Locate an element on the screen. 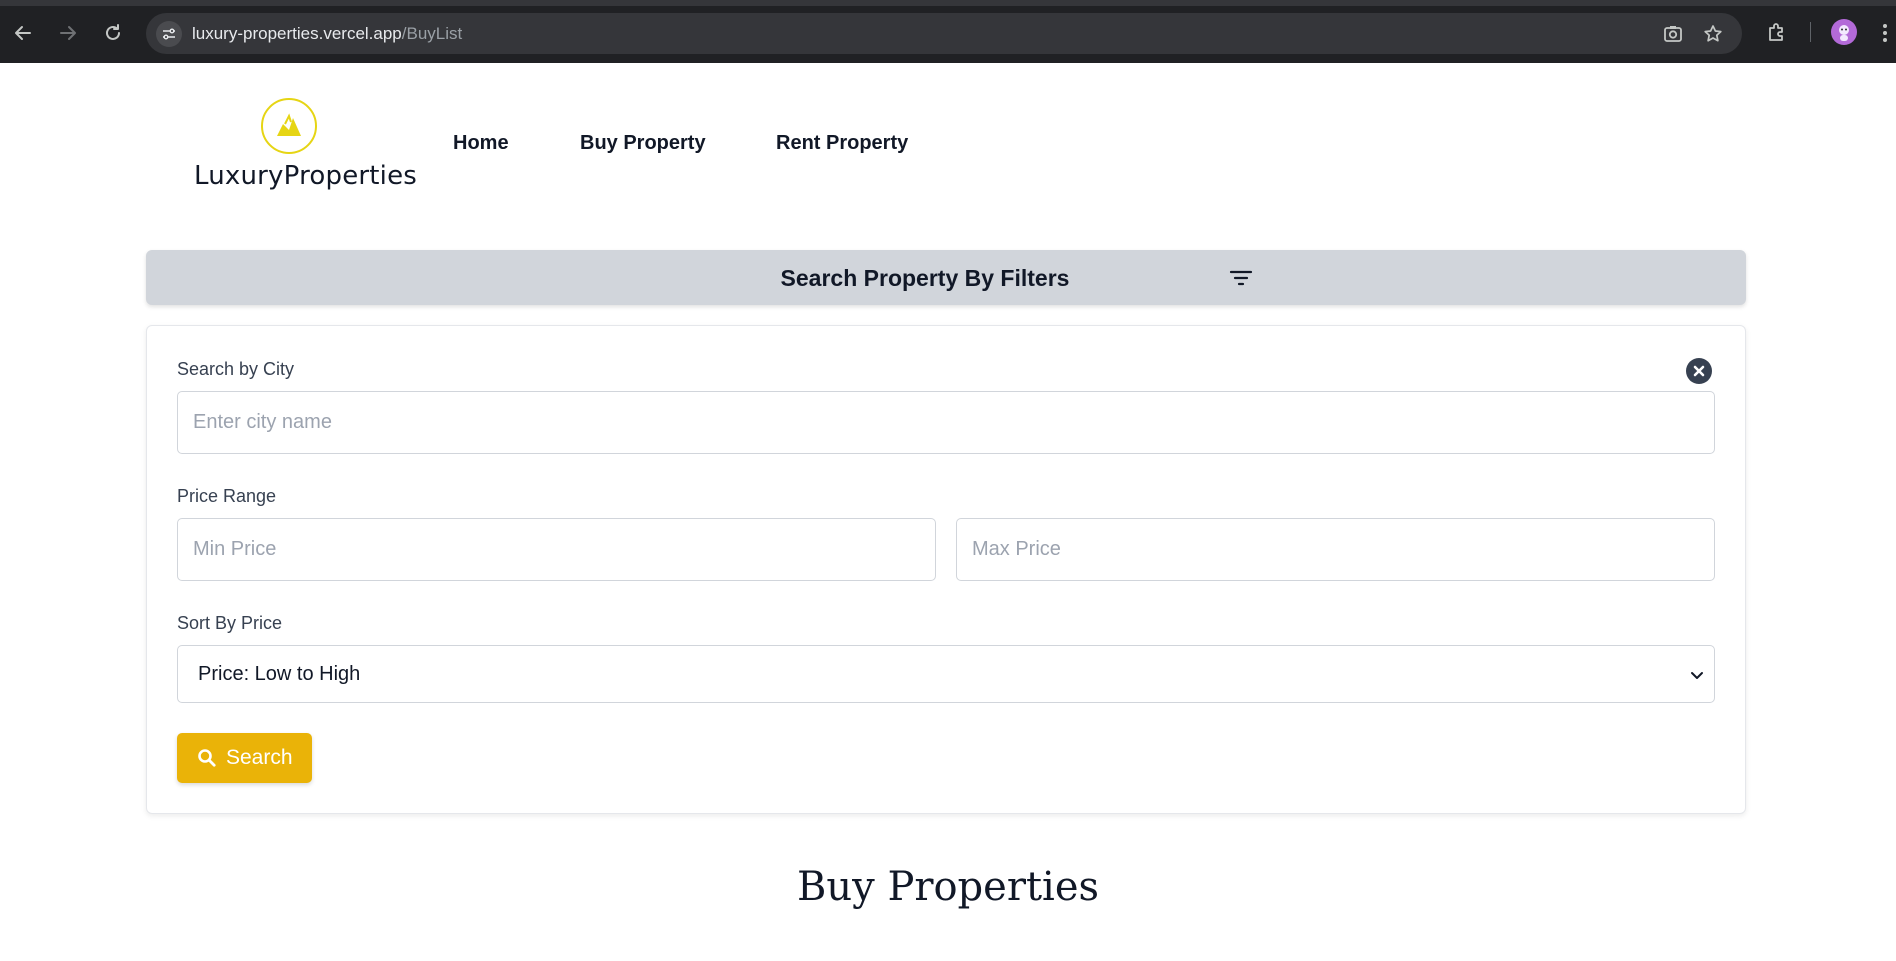 The width and height of the screenshot is (1896, 961). logo-icon is located at coordinates (289, 126).